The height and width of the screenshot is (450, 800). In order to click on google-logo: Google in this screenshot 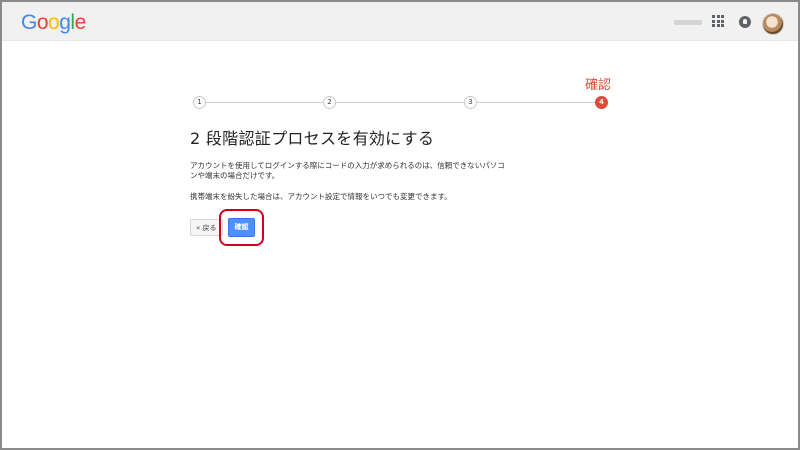, I will do `click(53, 23)`.